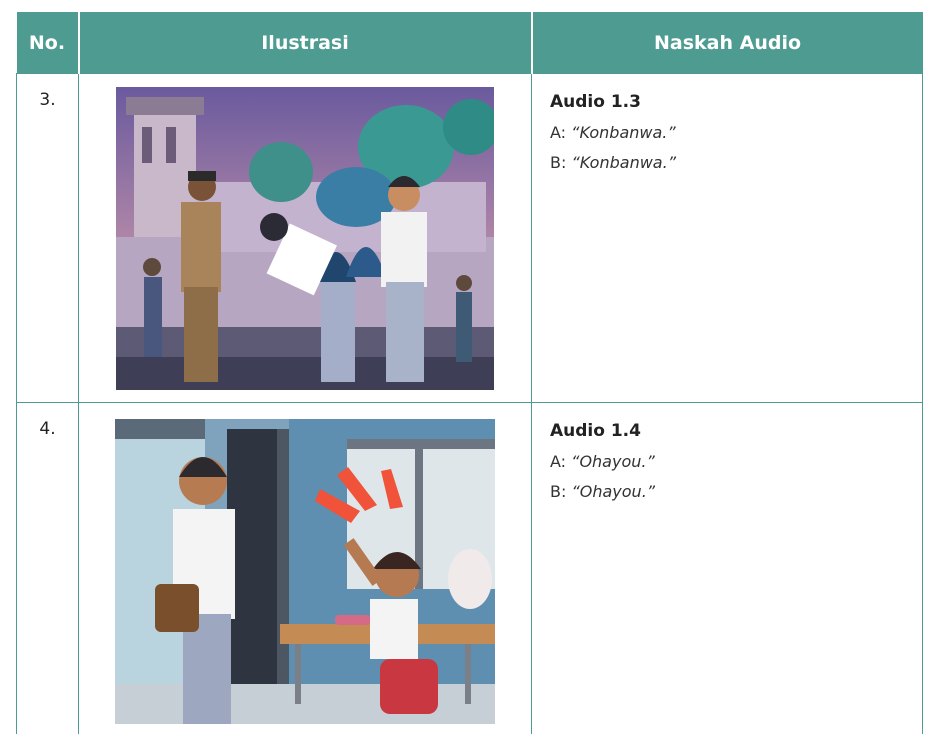  I want to click on row-number: 3., so click(47, 238).